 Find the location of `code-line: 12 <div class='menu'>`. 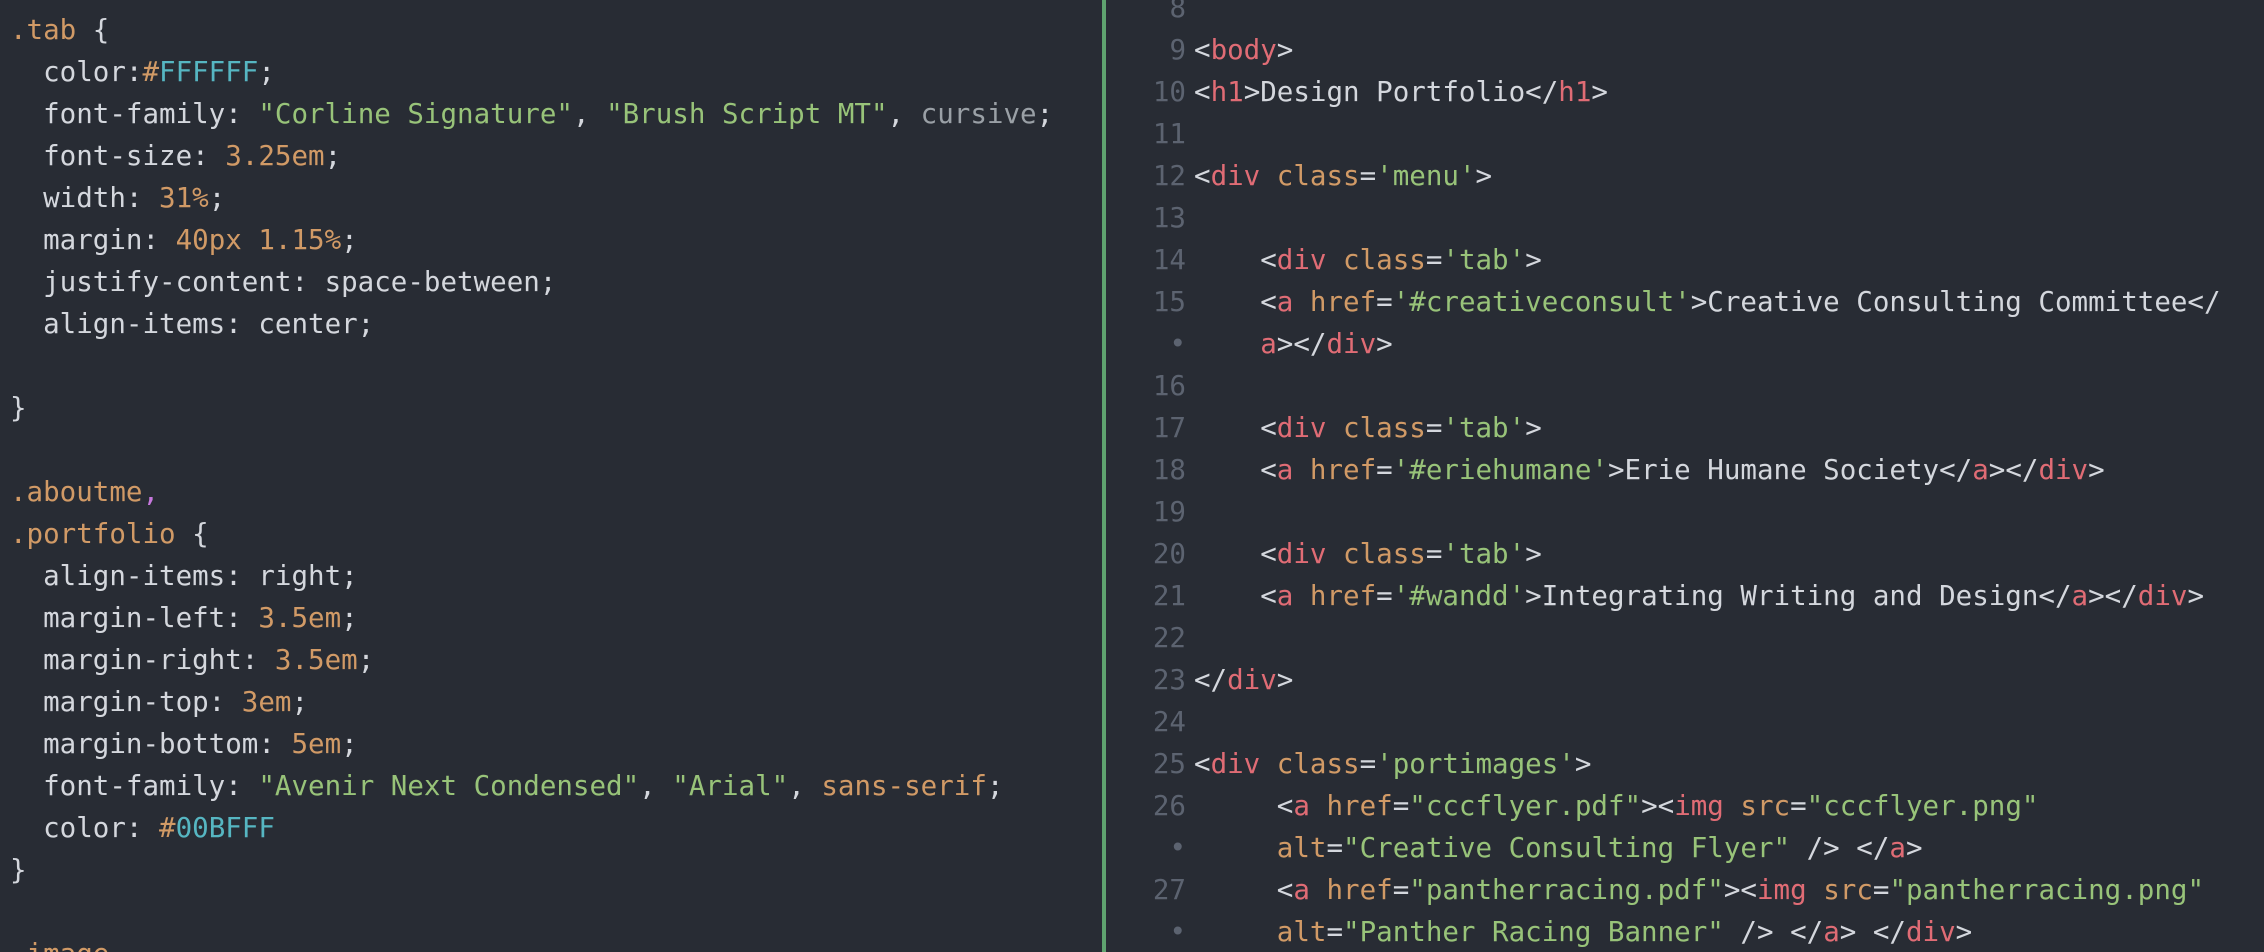

code-line: 12 <div class='menu'> is located at coordinates (1685, 176).